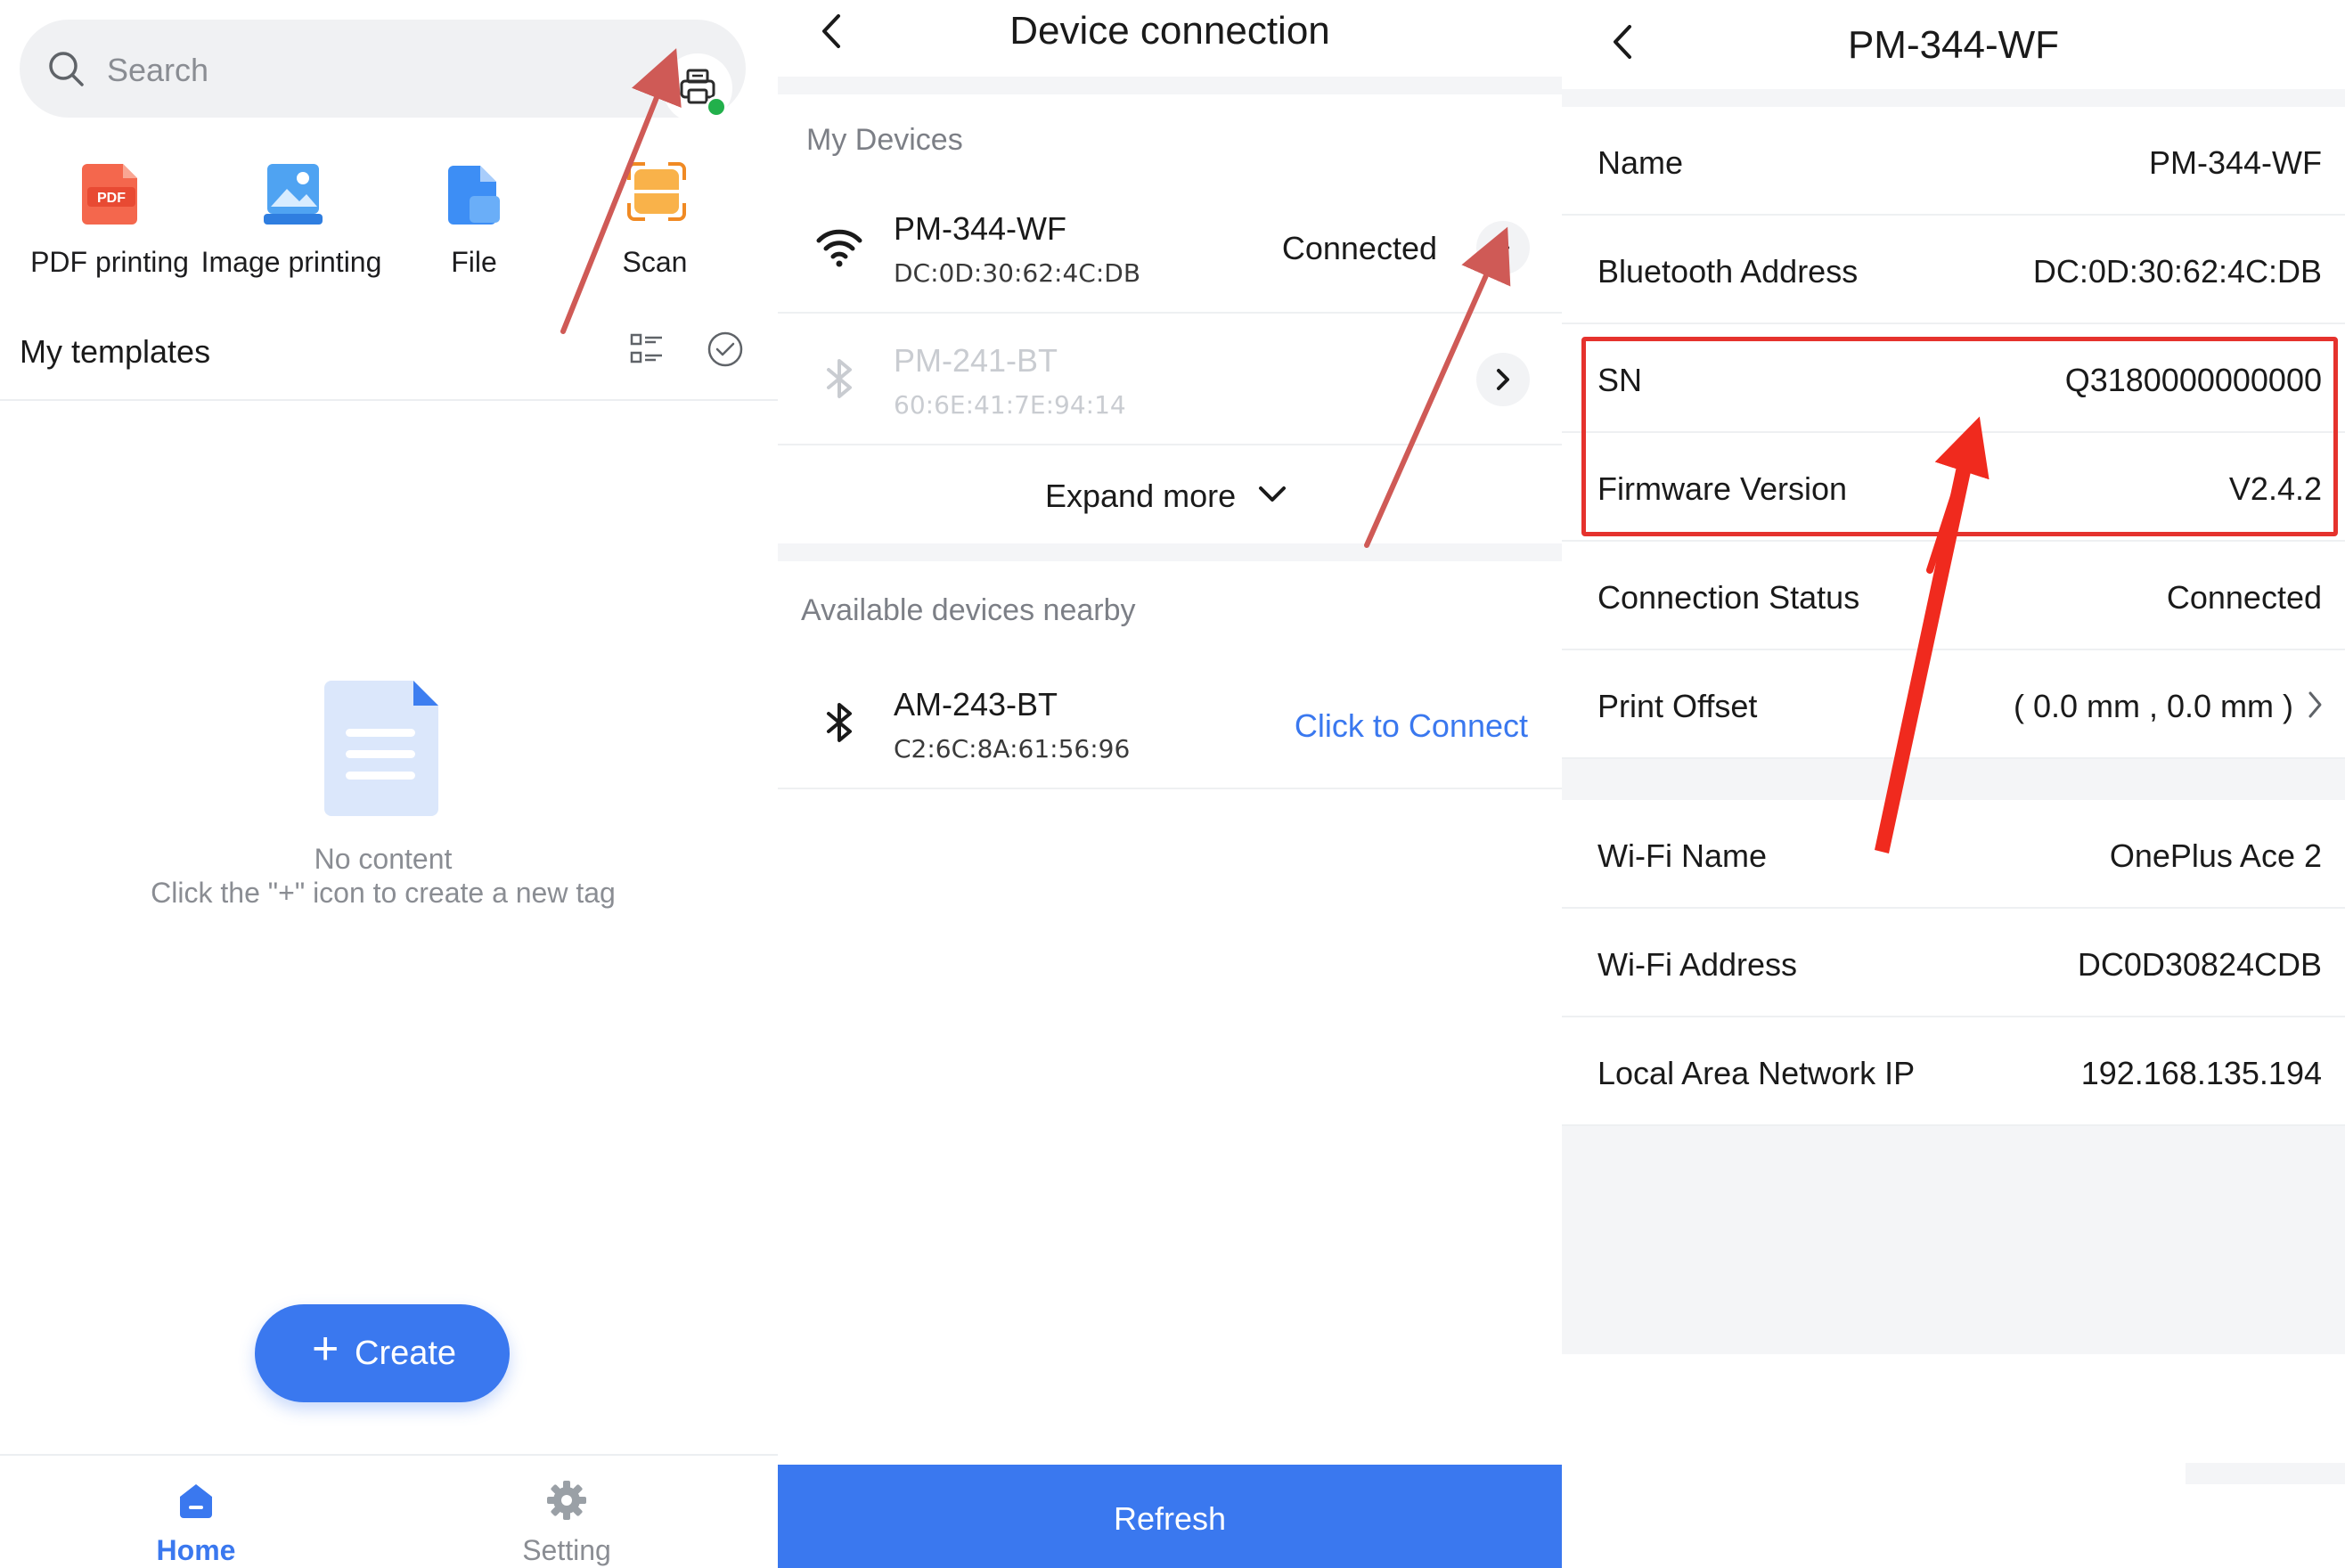  I want to click on device-name: PM-241-BT, so click(976, 360).